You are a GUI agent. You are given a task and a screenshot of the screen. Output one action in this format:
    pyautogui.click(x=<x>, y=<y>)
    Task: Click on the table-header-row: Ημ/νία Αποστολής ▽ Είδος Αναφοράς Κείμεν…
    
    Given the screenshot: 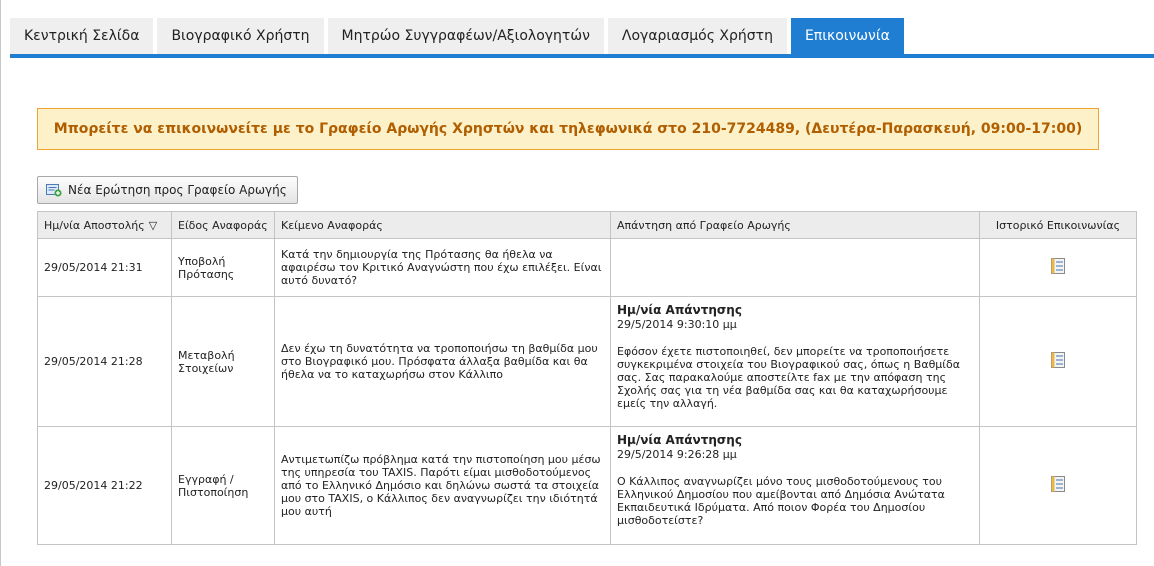 What is the action you would take?
    pyautogui.click(x=587, y=225)
    